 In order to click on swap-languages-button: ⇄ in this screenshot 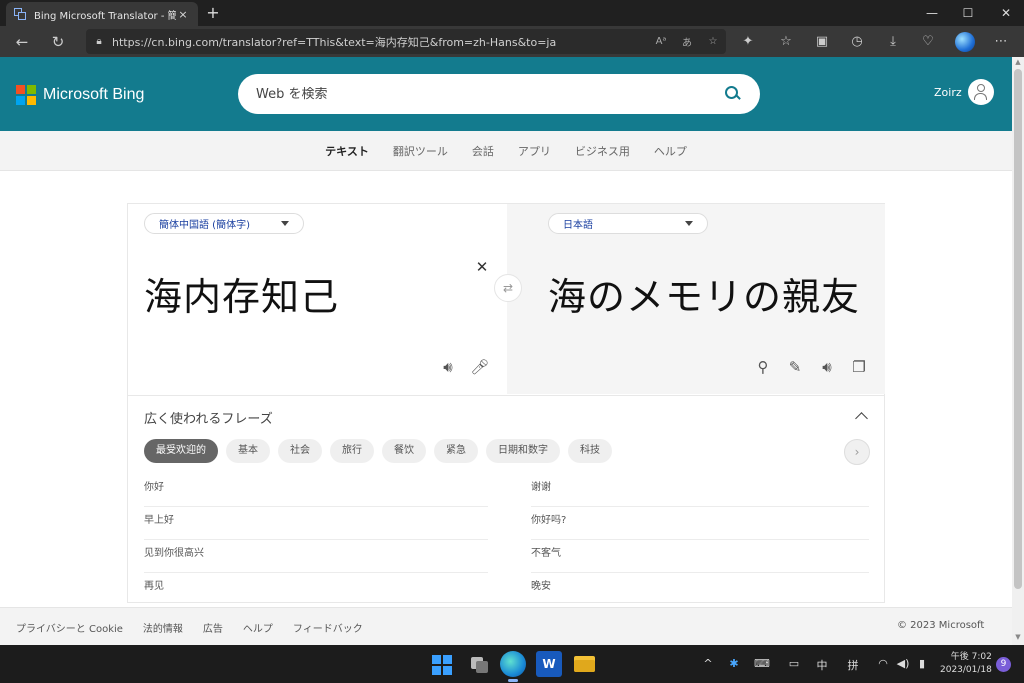, I will do `click(508, 288)`.